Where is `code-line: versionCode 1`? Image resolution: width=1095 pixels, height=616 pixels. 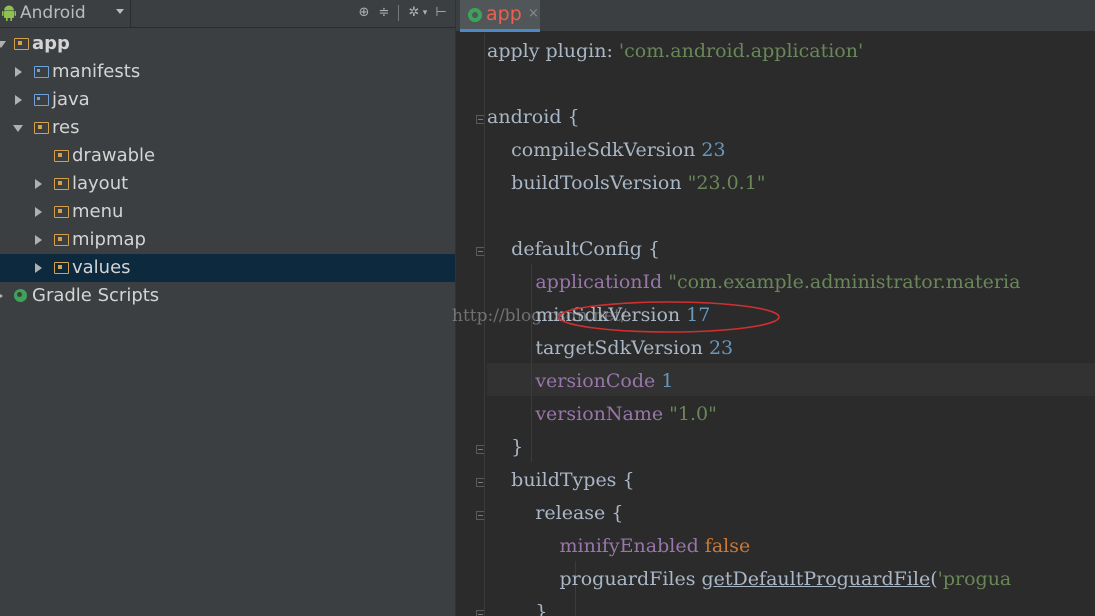
code-line: versionCode 1 is located at coordinates (580, 381).